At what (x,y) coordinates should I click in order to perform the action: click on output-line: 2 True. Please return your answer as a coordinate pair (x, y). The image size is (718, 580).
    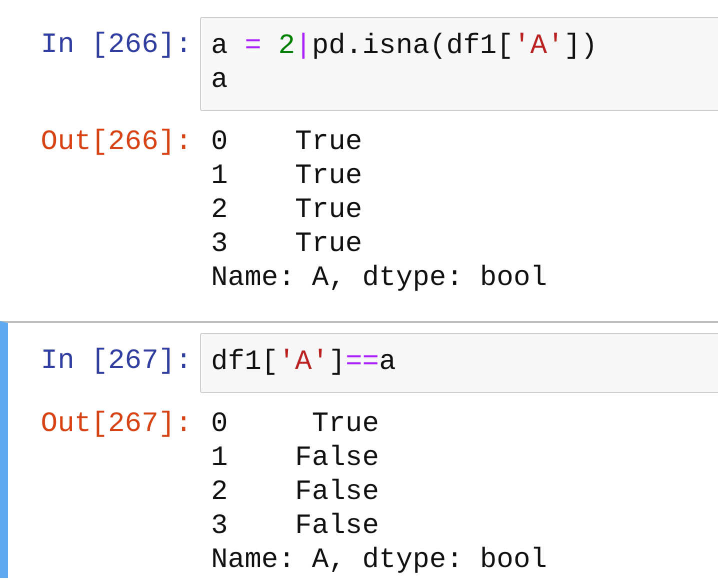
    Looking at the image, I should click on (287, 211).